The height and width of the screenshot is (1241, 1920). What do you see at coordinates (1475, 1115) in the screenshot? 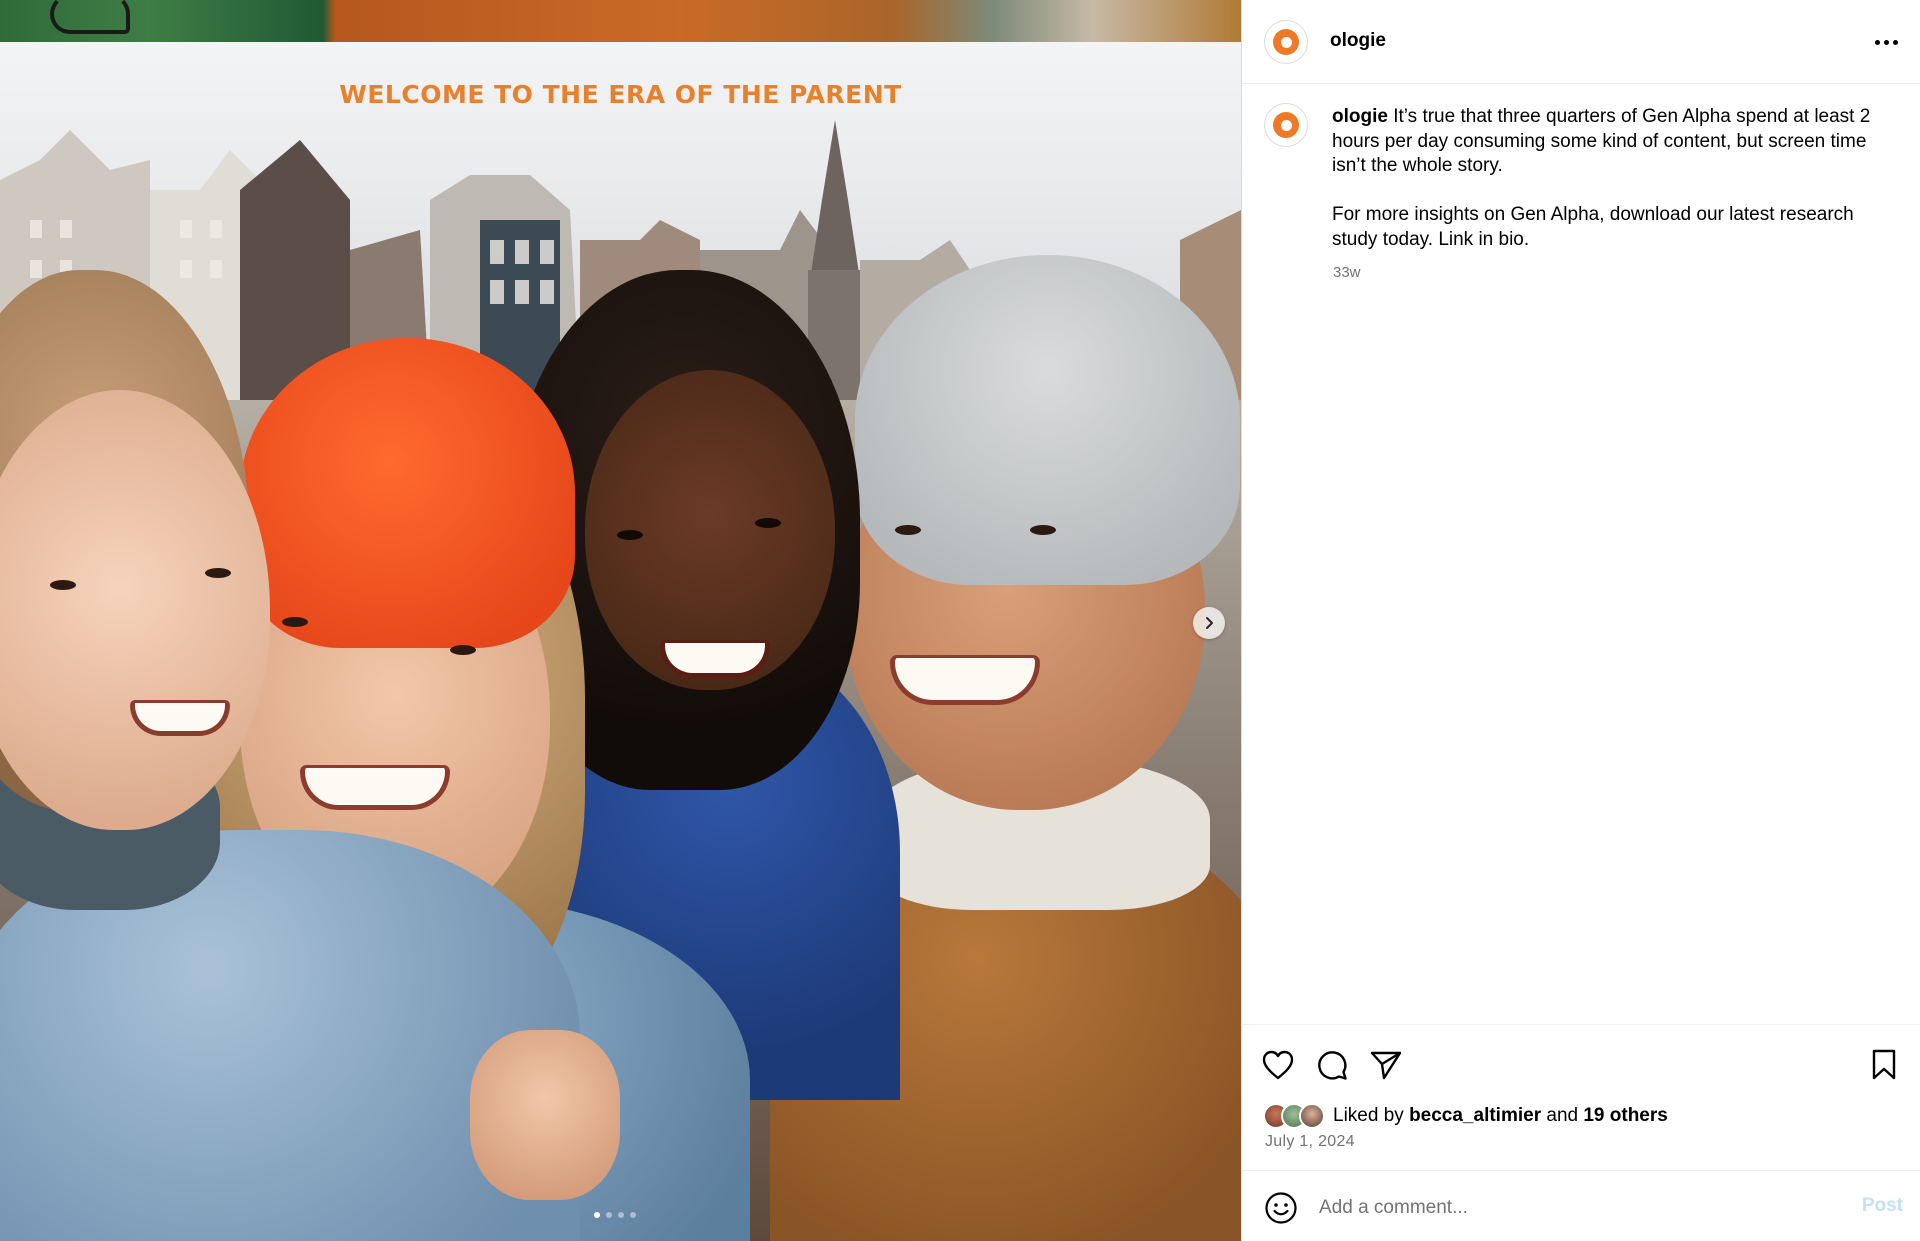
I see `liker-username: becca_altimier` at bounding box center [1475, 1115].